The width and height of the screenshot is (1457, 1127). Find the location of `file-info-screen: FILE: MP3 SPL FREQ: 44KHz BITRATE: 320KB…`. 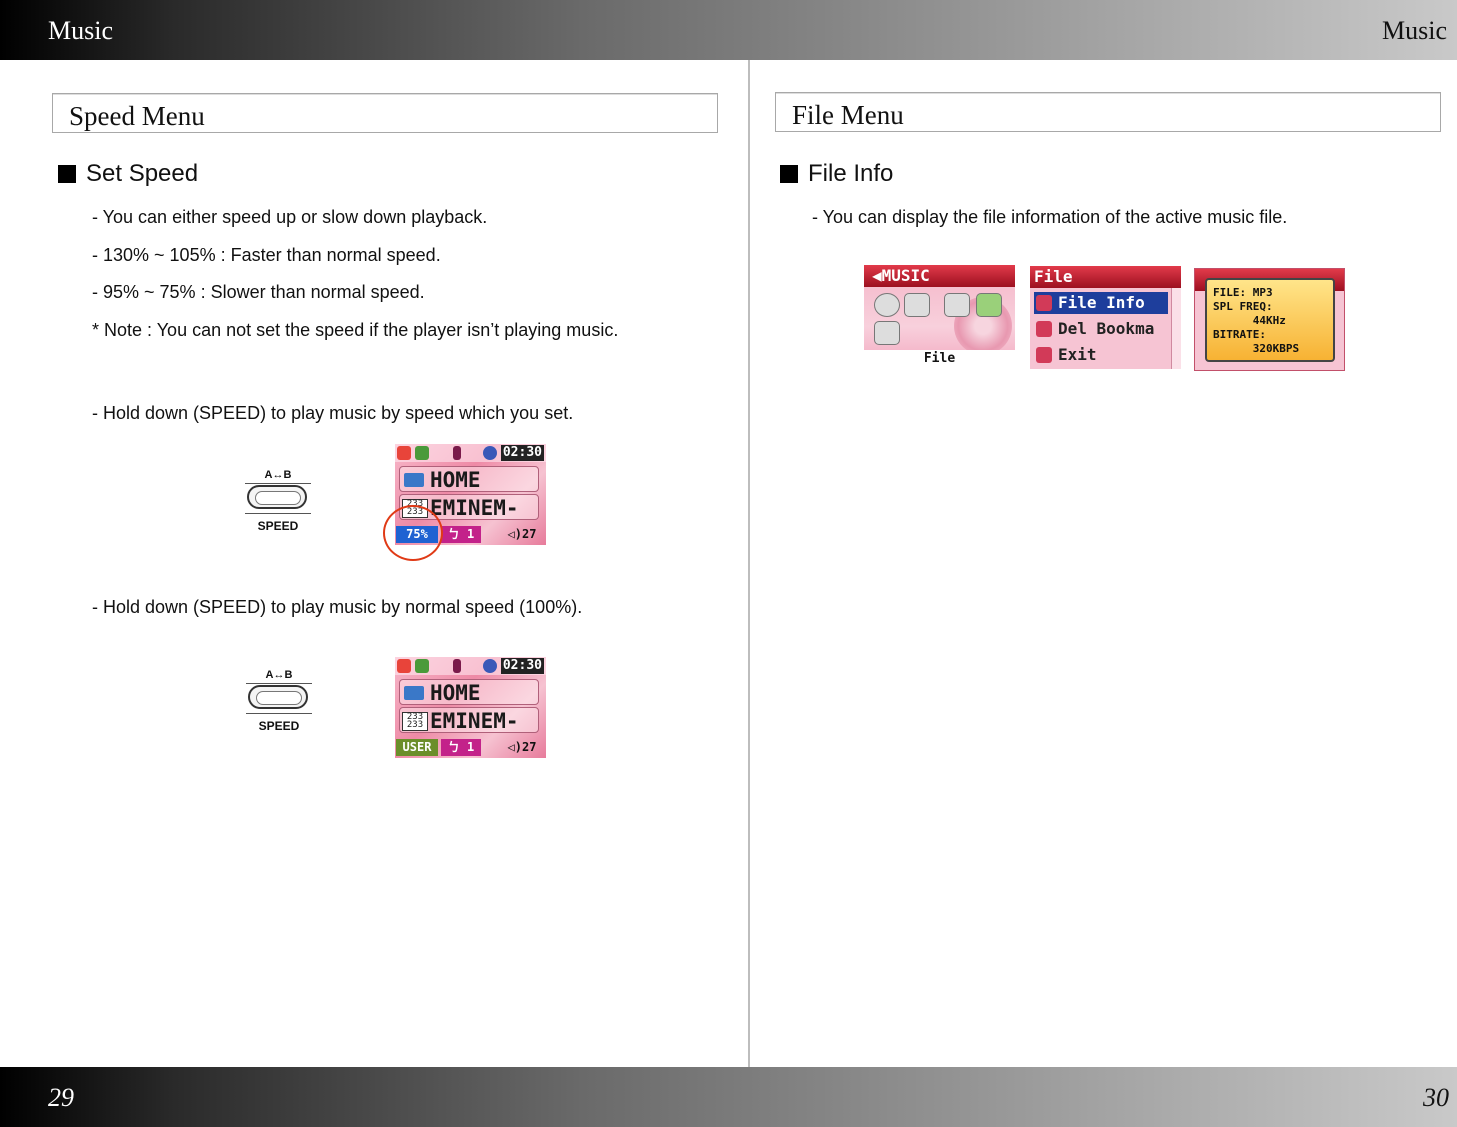

file-info-screen: FILE: MP3 SPL FREQ: 44KHz BITRATE: 320KB… is located at coordinates (1269, 319).